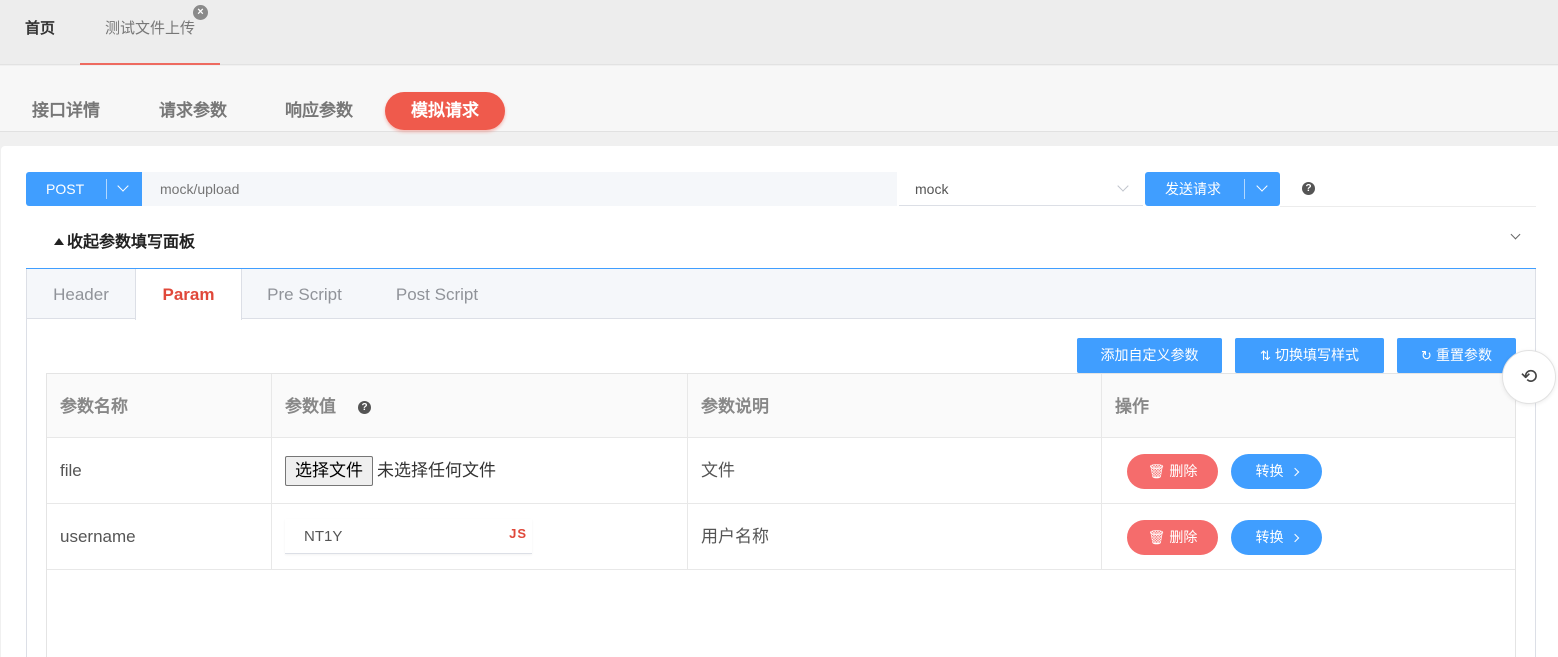 The height and width of the screenshot is (657, 1558). I want to click on collapse-panel-toggle: 收起参数填写面板, so click(124, 240).